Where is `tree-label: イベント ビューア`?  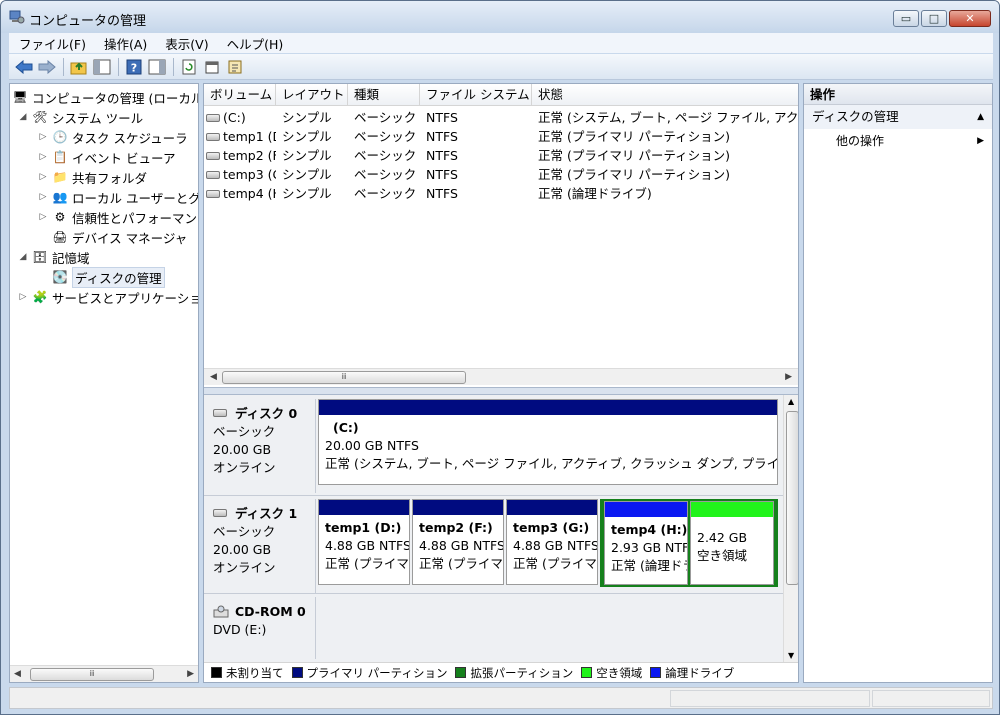
tree-label: イベント ビューア is located at coordinates (124, 158).